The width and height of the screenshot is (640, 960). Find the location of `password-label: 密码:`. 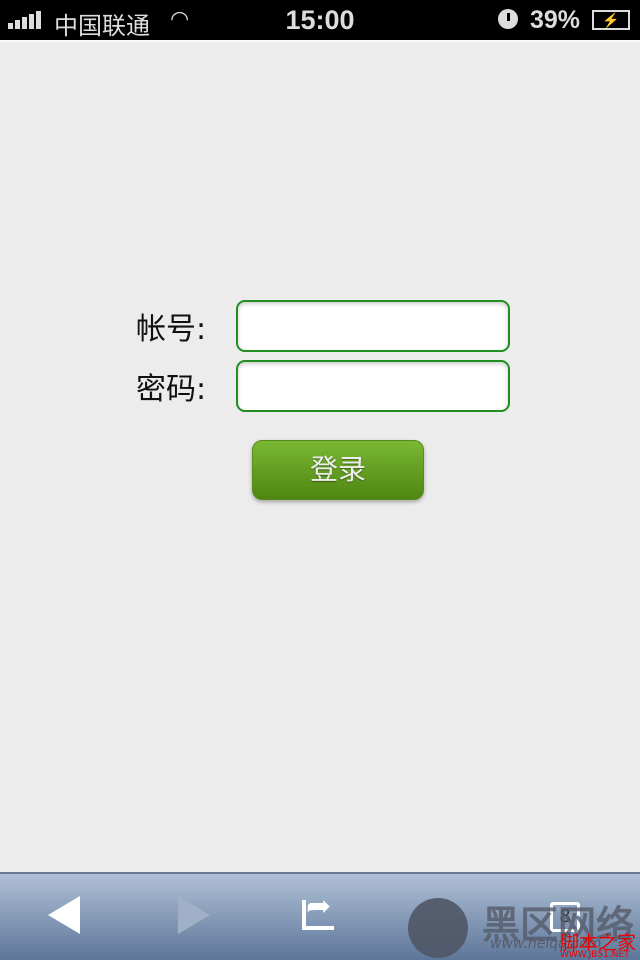

password-label: 密码: is located at coordinates (171, 389).